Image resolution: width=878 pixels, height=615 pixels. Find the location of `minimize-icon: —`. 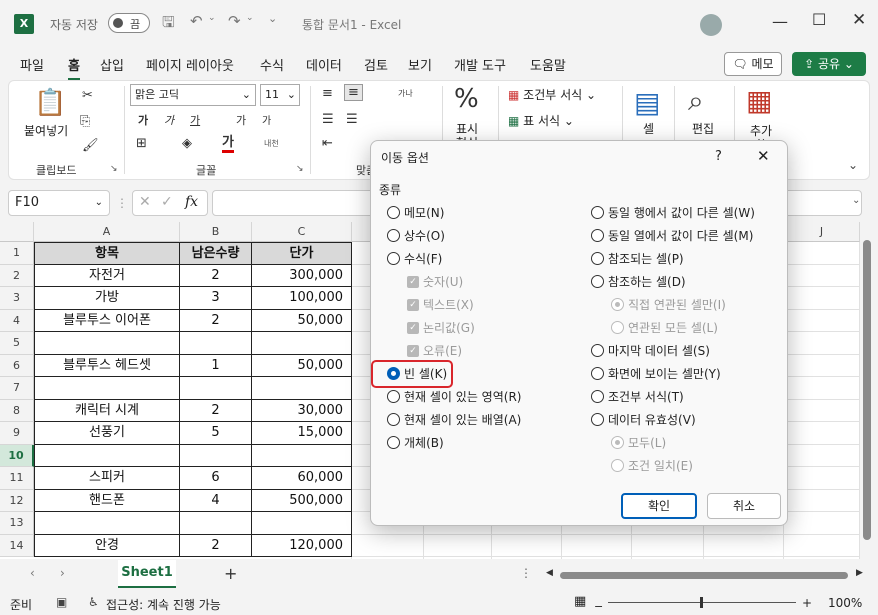

minimize-icon: — is located at coordinates (780, 21).